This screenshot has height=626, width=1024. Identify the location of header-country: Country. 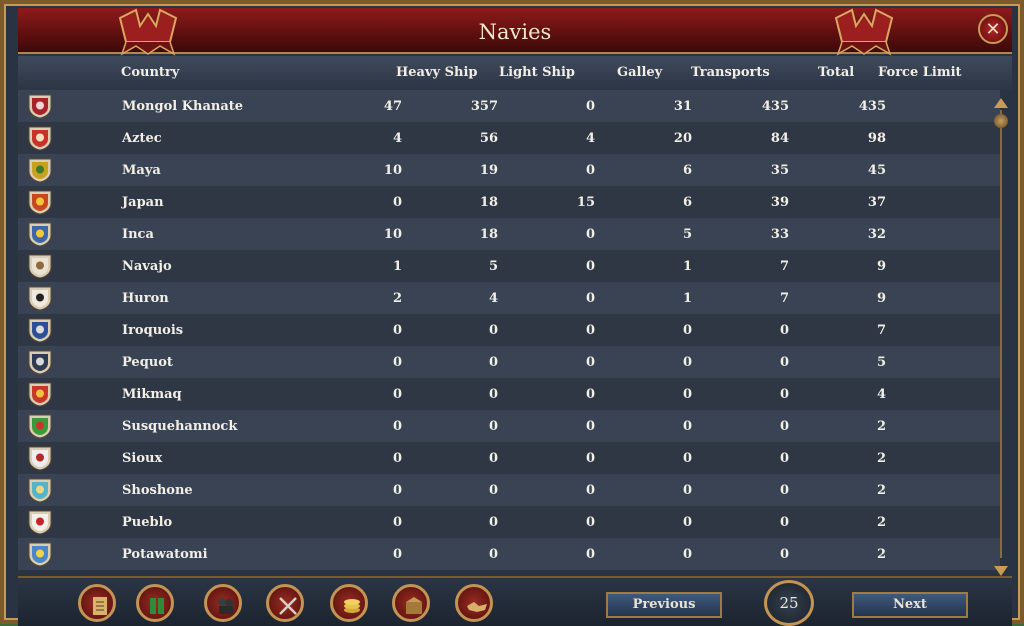
(150, 72).